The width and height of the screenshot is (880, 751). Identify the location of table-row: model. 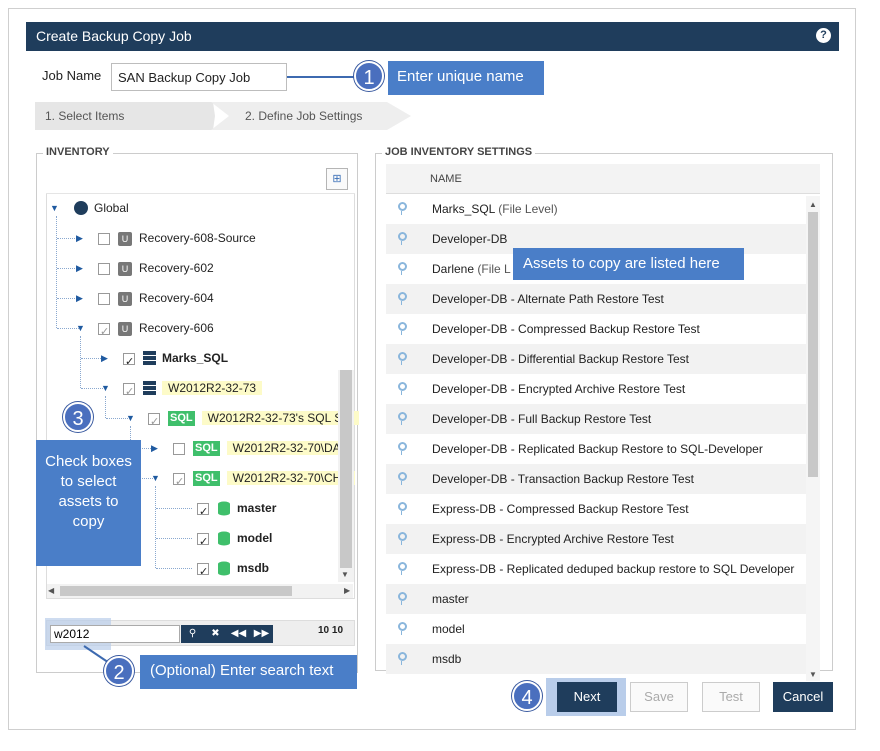
(596, 629).